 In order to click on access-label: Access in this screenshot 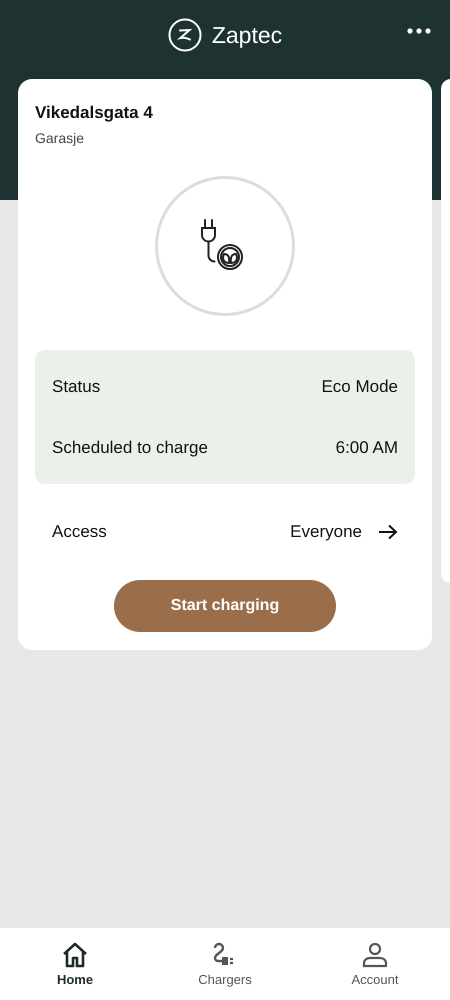, I will do `click(79, 532)`.